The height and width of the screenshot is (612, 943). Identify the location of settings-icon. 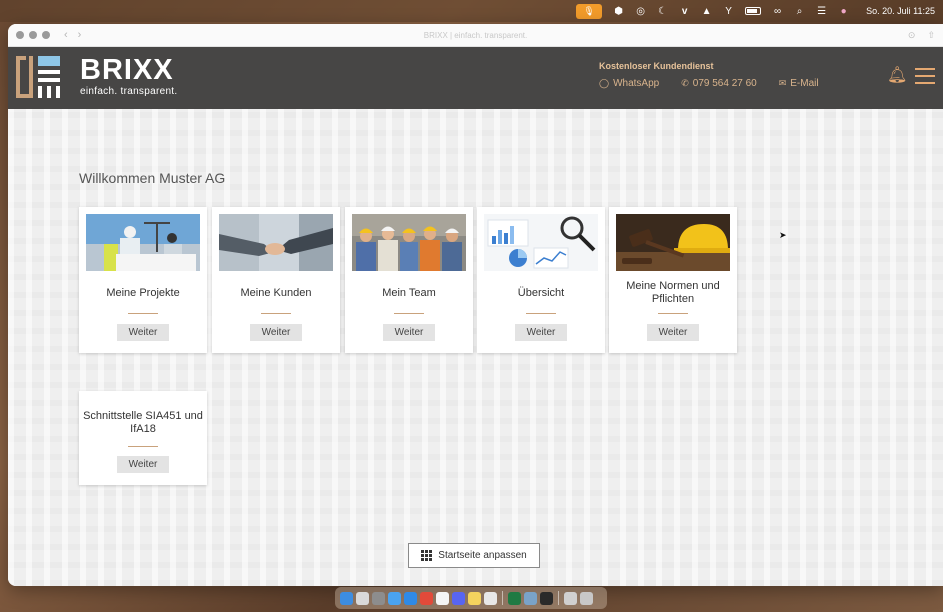
(378, 598).